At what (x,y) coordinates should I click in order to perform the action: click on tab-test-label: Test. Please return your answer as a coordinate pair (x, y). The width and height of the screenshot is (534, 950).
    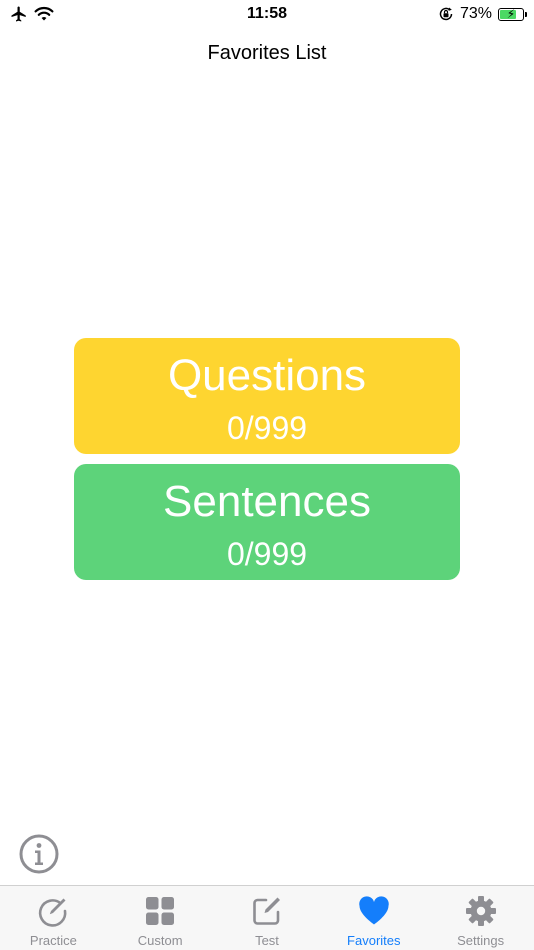
    Looking at the image, I should click on (267, 940).